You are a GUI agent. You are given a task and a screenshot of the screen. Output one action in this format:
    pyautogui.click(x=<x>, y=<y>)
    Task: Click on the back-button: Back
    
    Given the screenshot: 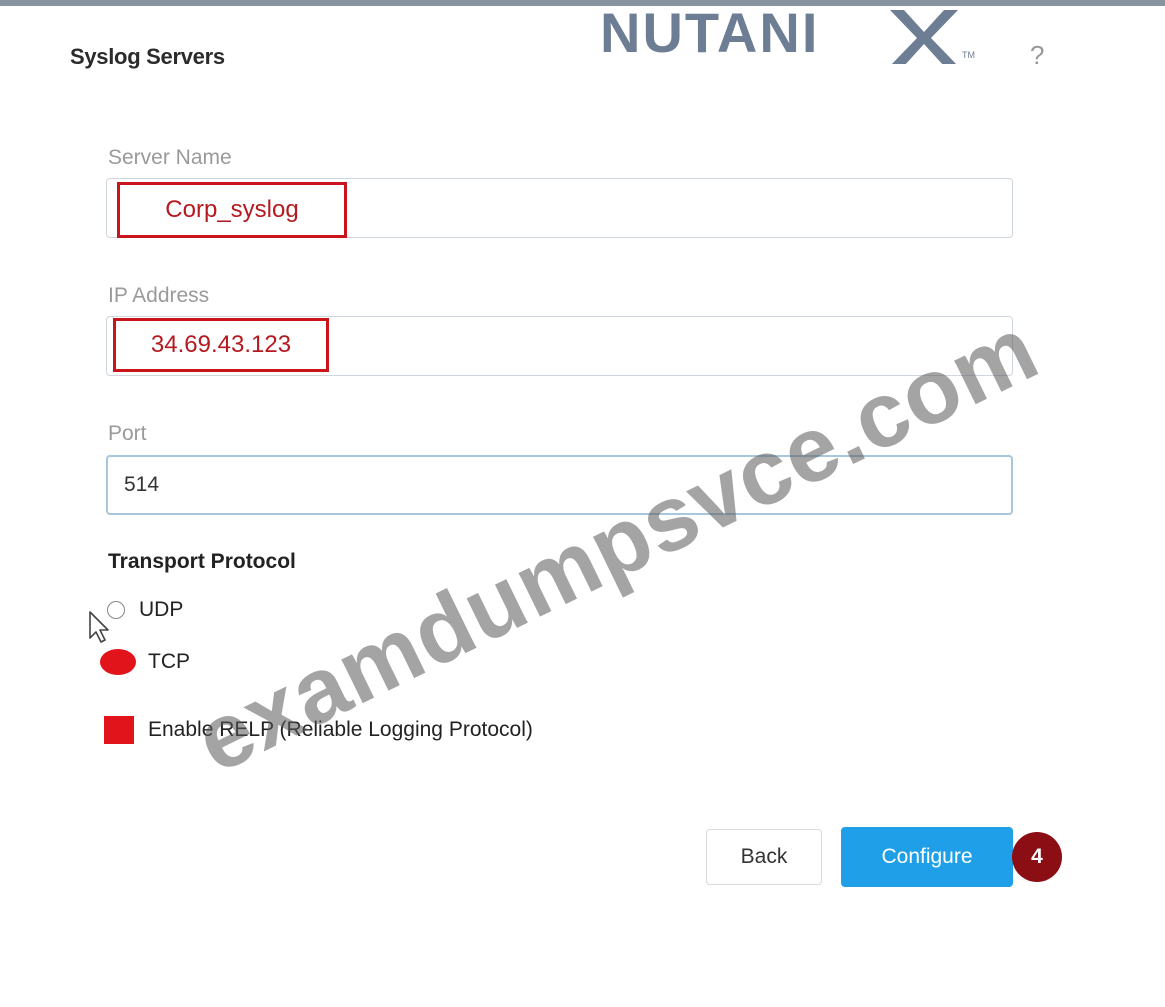 What is the action you would take?
    pyautogui.click(x=764, y=857)
    